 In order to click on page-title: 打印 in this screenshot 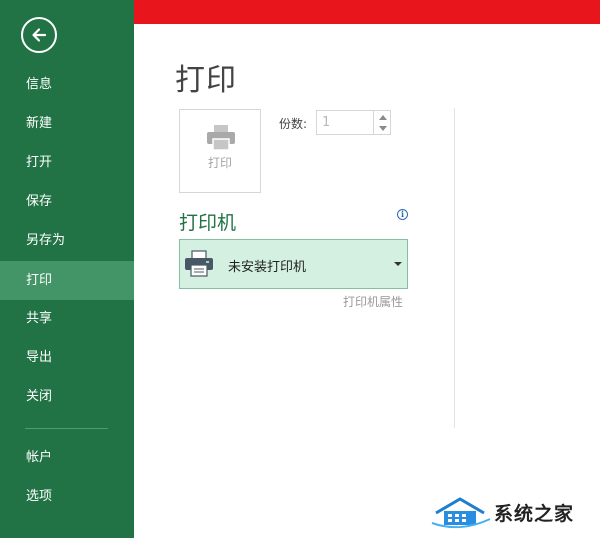, I will do `click(206, 80)`.